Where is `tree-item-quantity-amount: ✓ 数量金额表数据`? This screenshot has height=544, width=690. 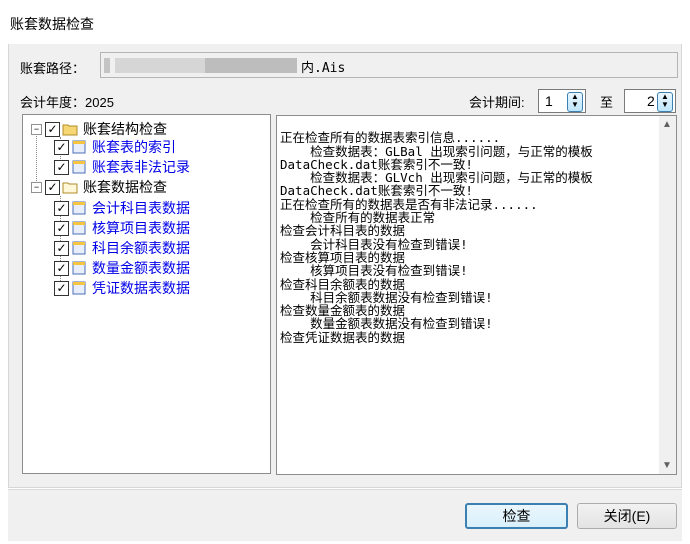
tree-item-quantity-amount: ✓ 数量金额表数据 is located at coordinates (122, 268).